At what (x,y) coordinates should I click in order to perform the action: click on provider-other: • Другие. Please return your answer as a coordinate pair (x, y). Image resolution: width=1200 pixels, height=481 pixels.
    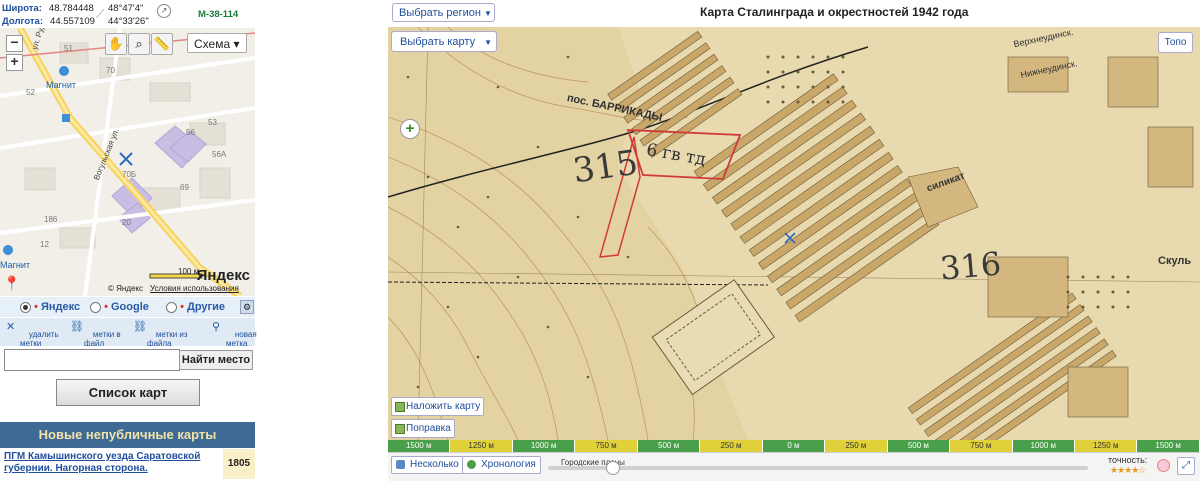
    Looking at the image, I should click on (195, 307).